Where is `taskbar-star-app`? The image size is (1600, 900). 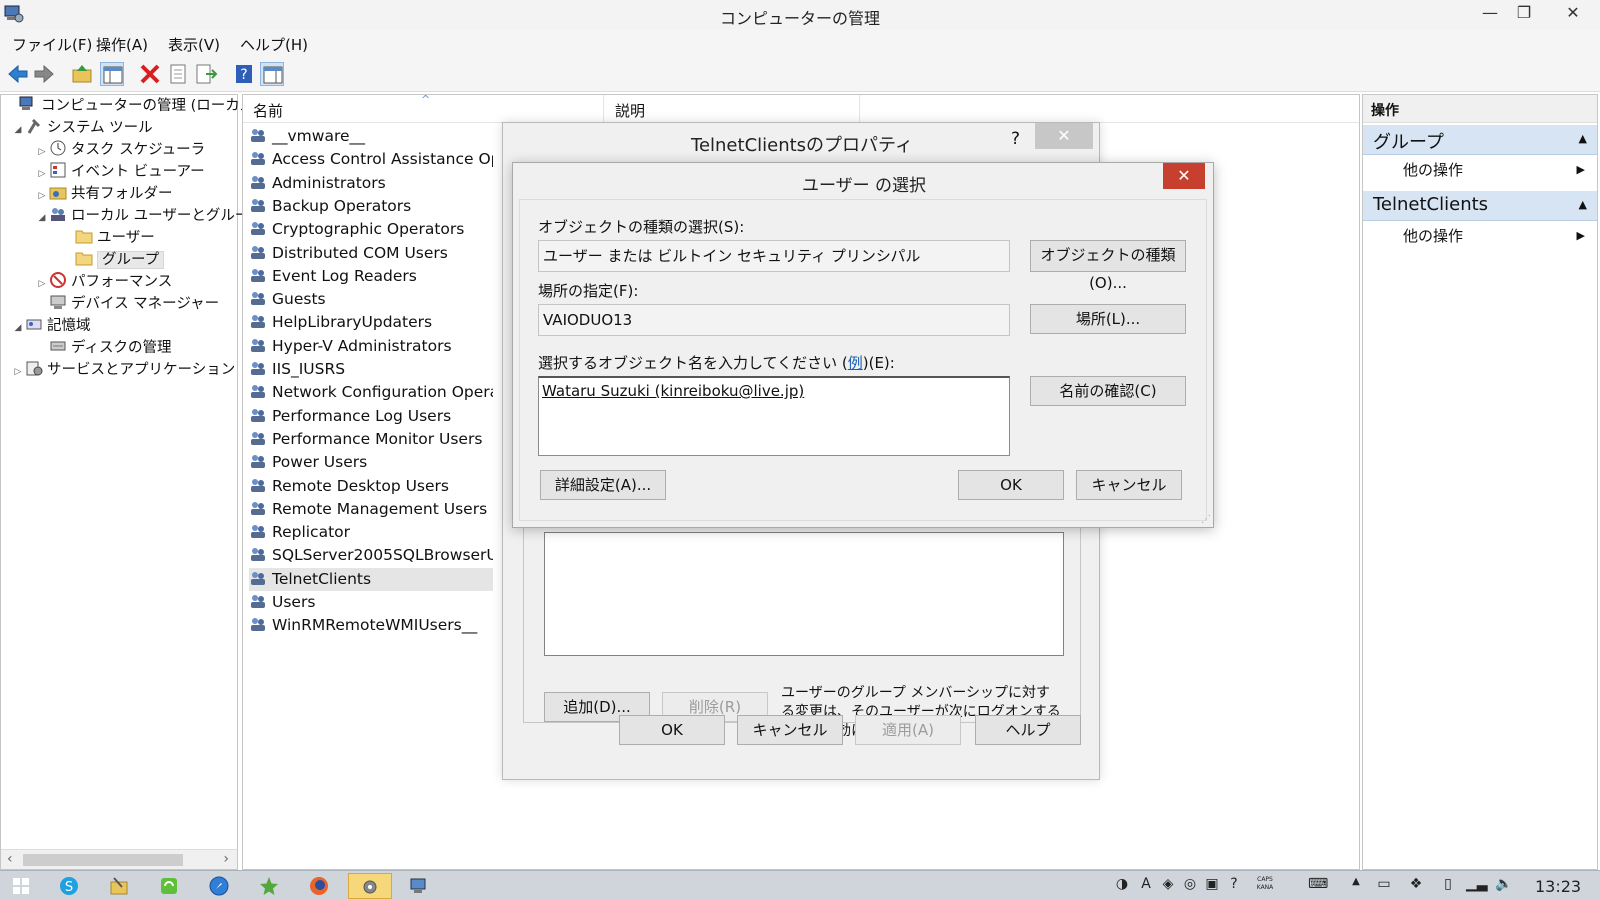 taskbar-star-app is located at coordinates (270, 886).